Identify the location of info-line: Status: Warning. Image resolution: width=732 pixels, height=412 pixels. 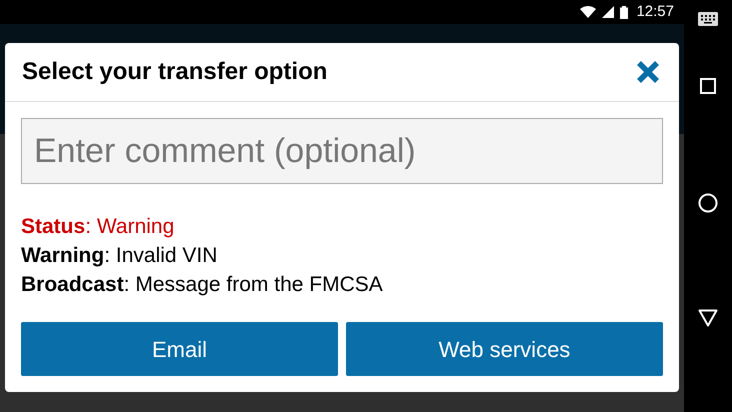
(98, 227).